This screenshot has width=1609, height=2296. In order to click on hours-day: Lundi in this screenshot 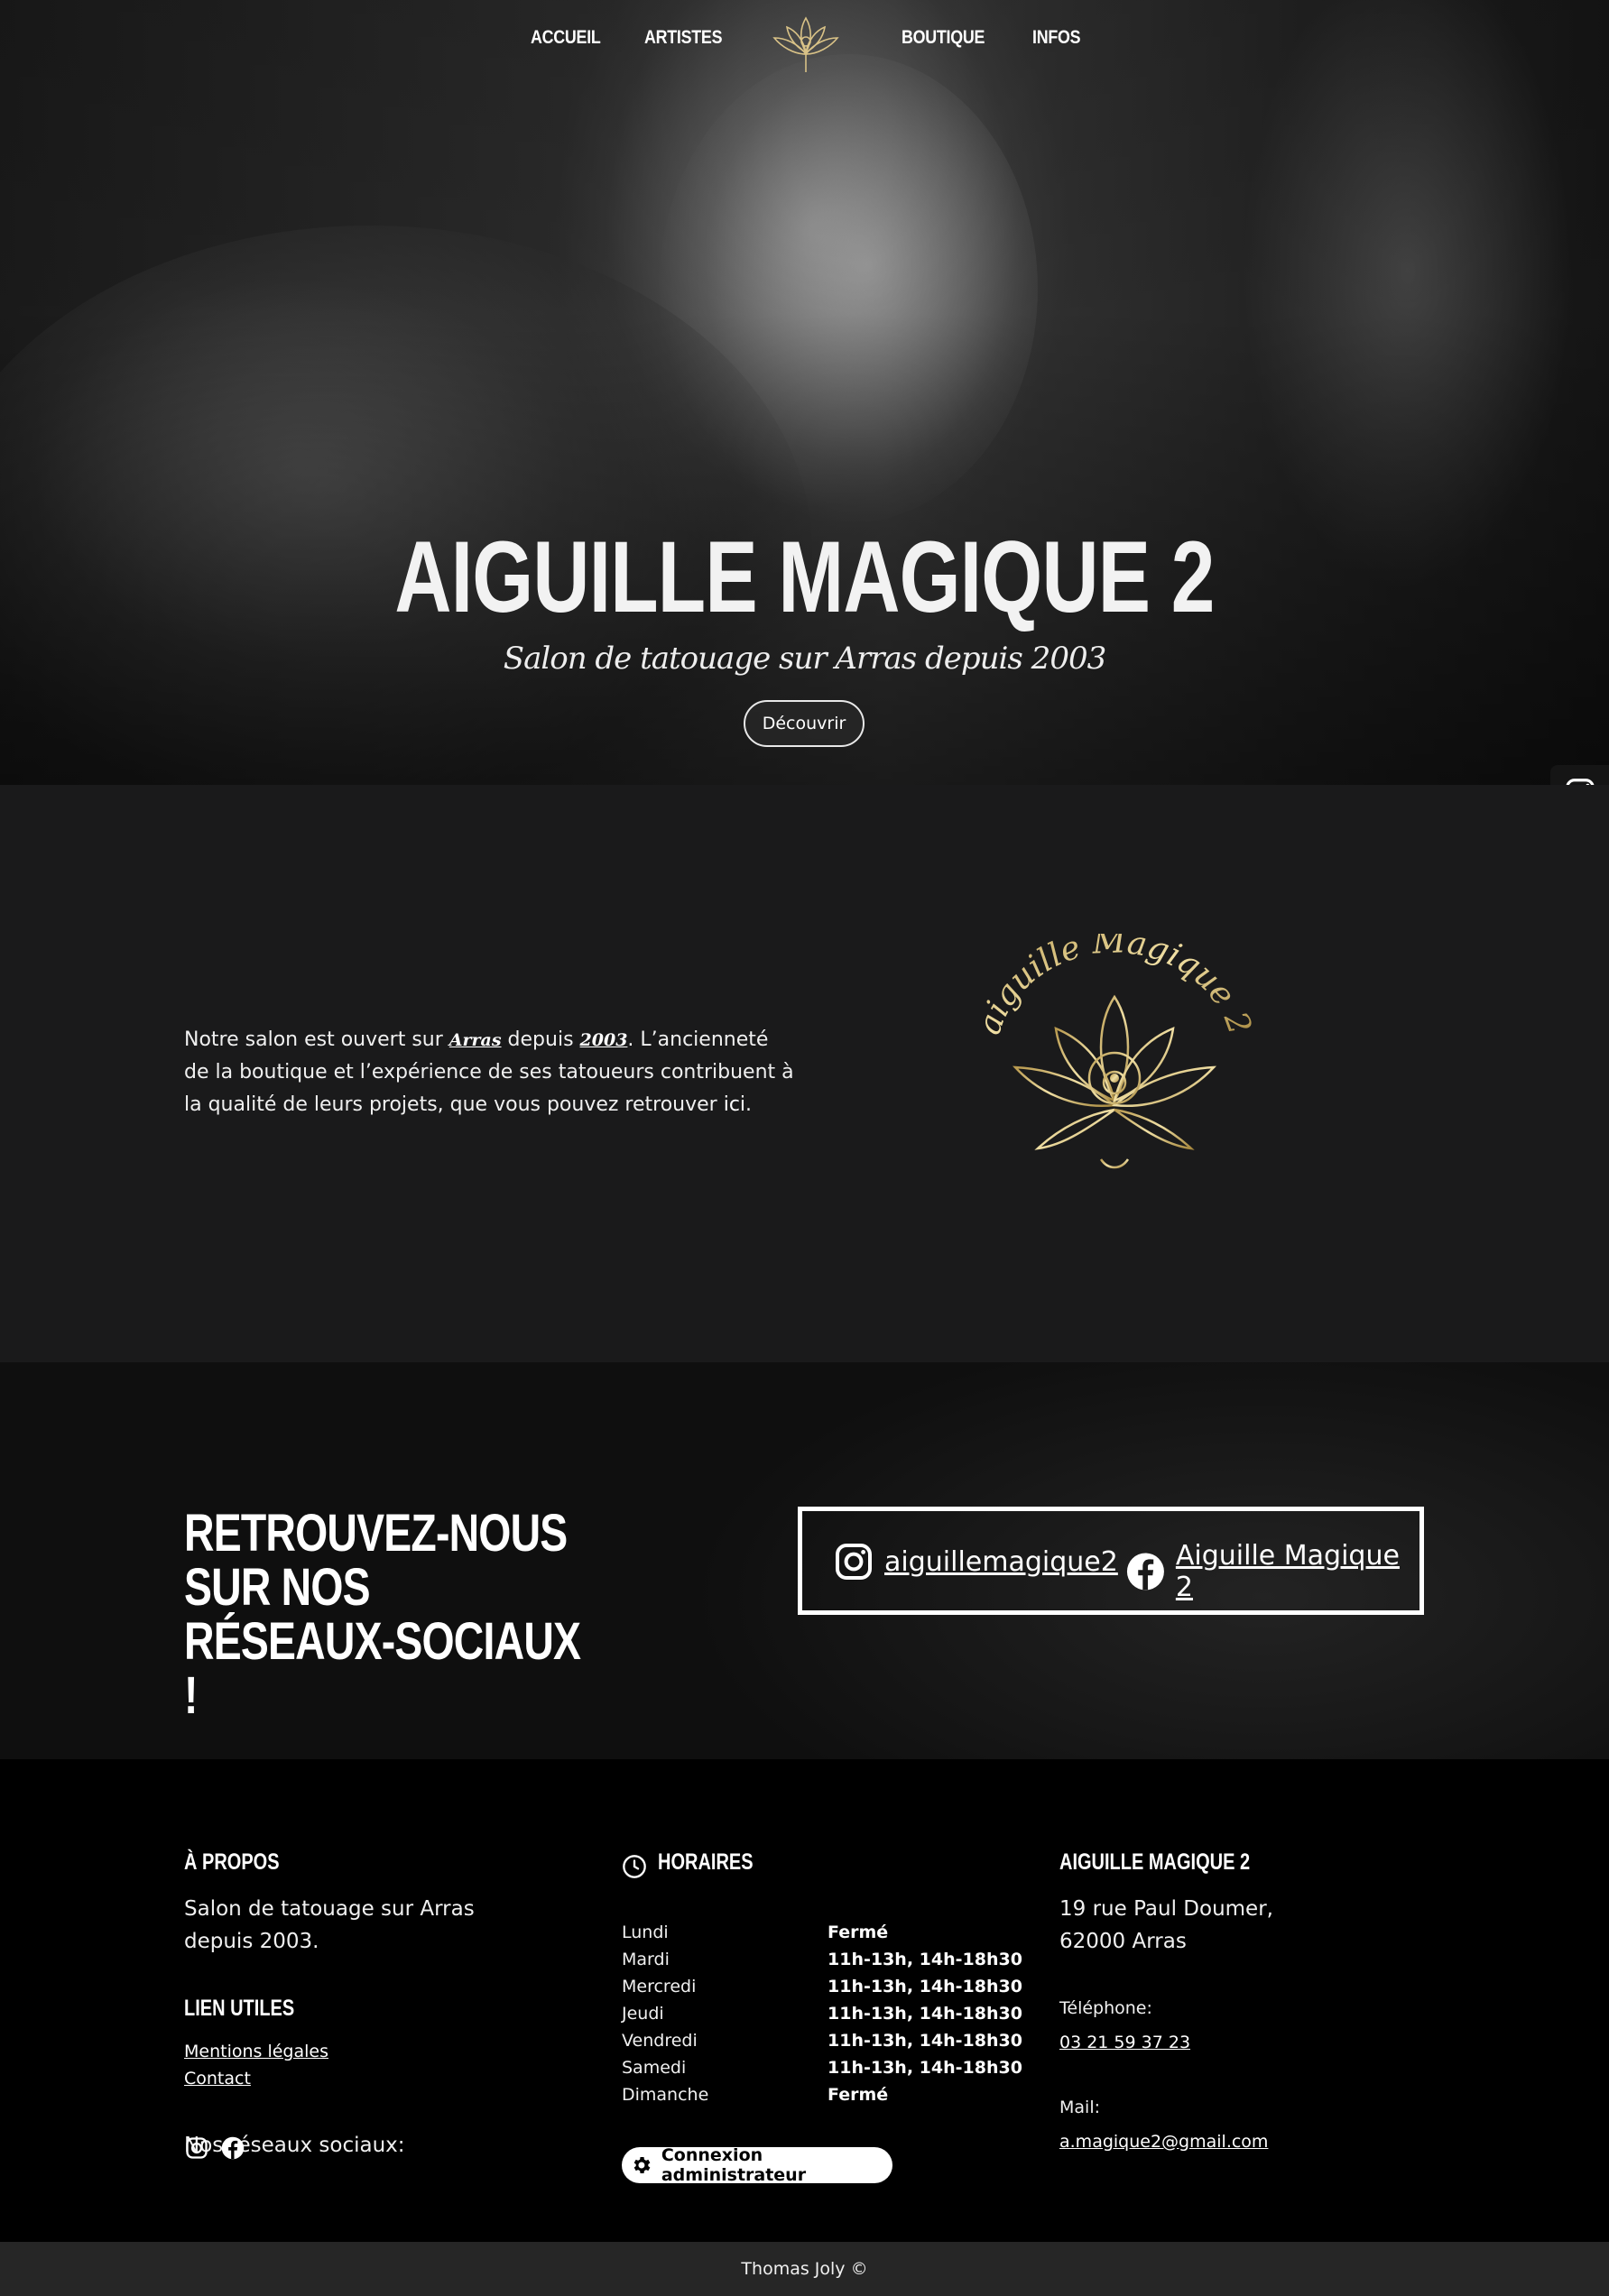, I will do `click(645, 1933)`.